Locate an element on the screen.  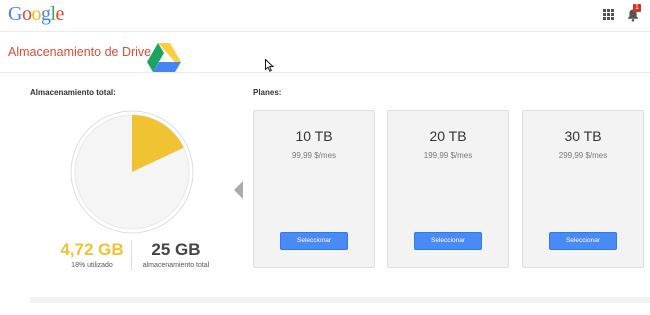
plan-price: 99,99 $/mes is located at coordinates (314, 155).